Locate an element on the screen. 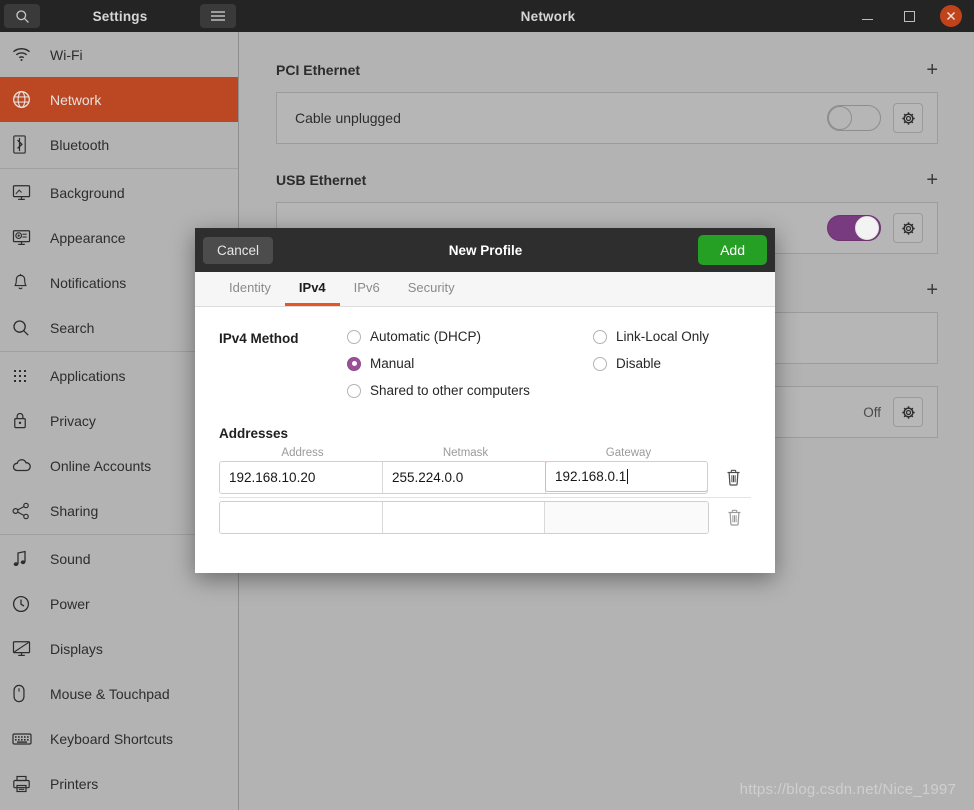 This screenshot has width=974, height=810. radio-label: Manual is located at coordinates (392, 363).